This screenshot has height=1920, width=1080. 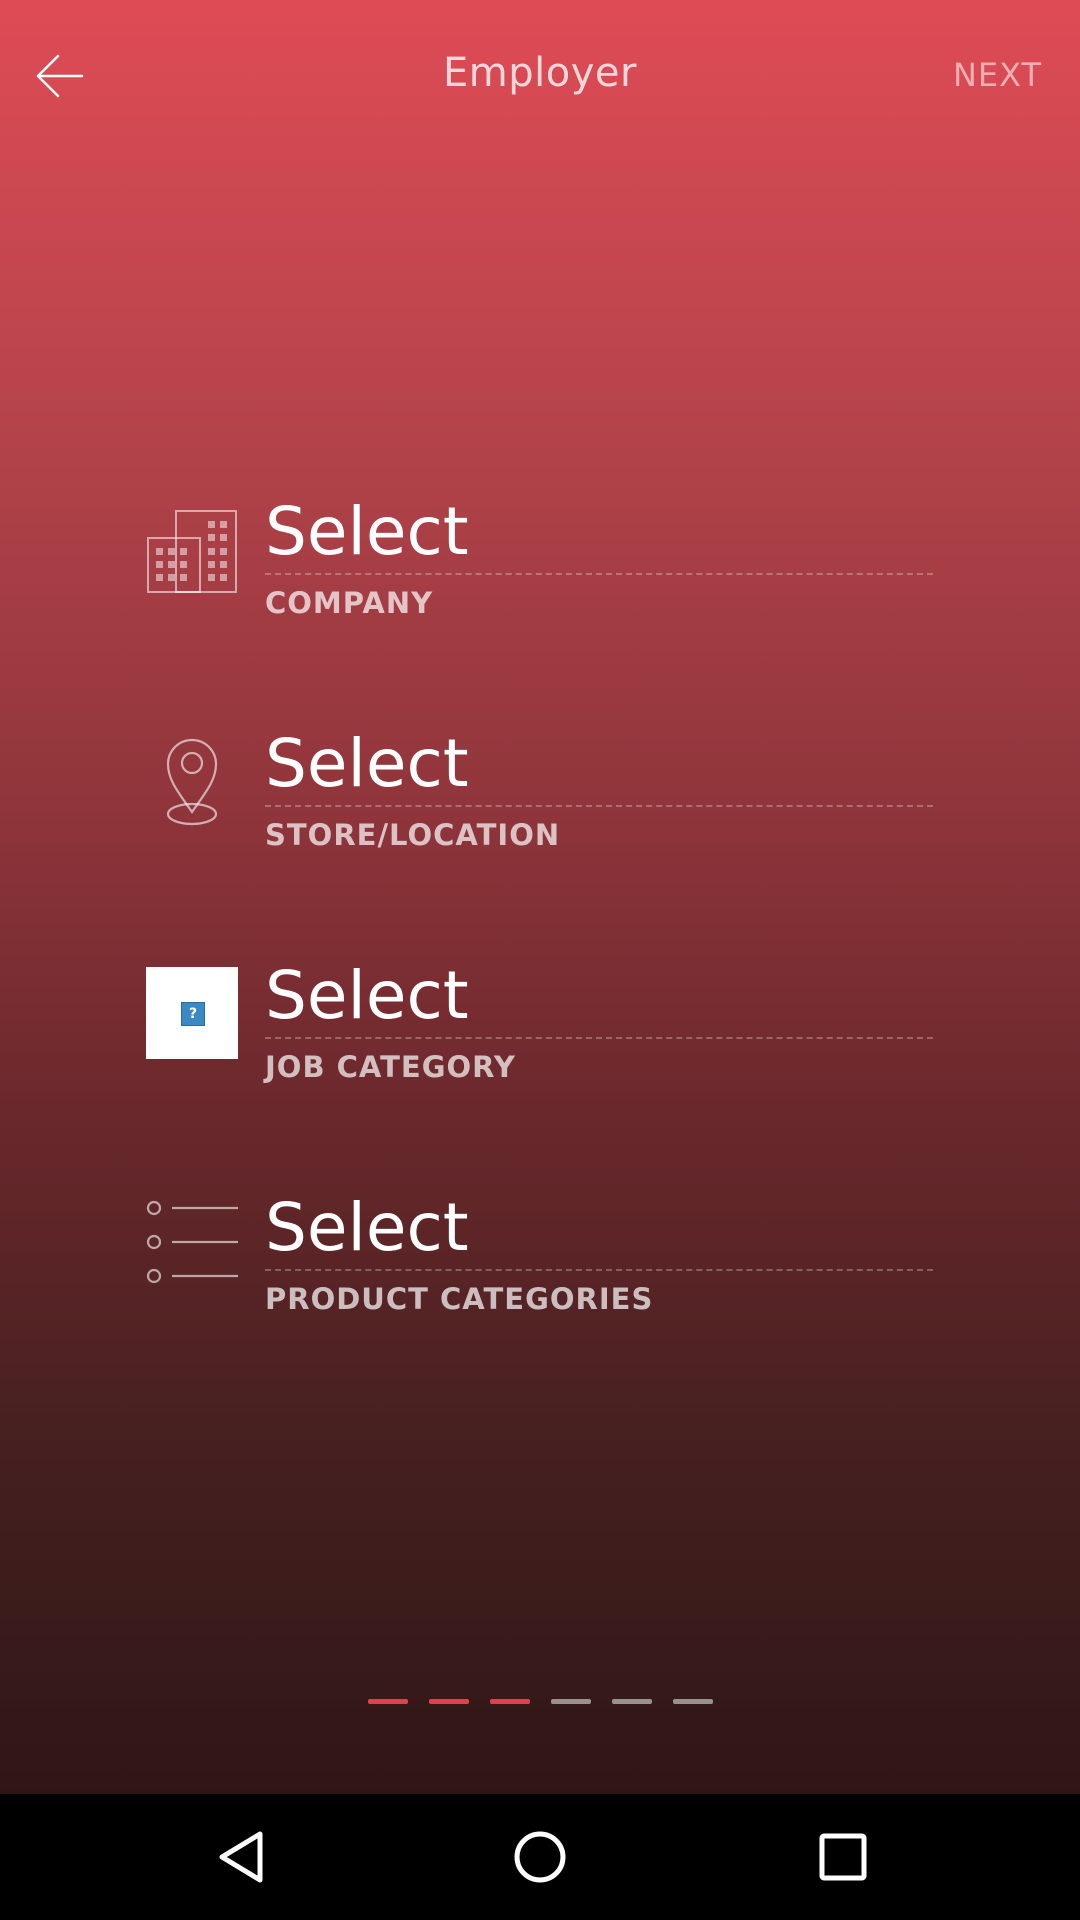 I want to click on product-categories-label: PRODUCT CATEGORIES, so click(x=459, y=1299).